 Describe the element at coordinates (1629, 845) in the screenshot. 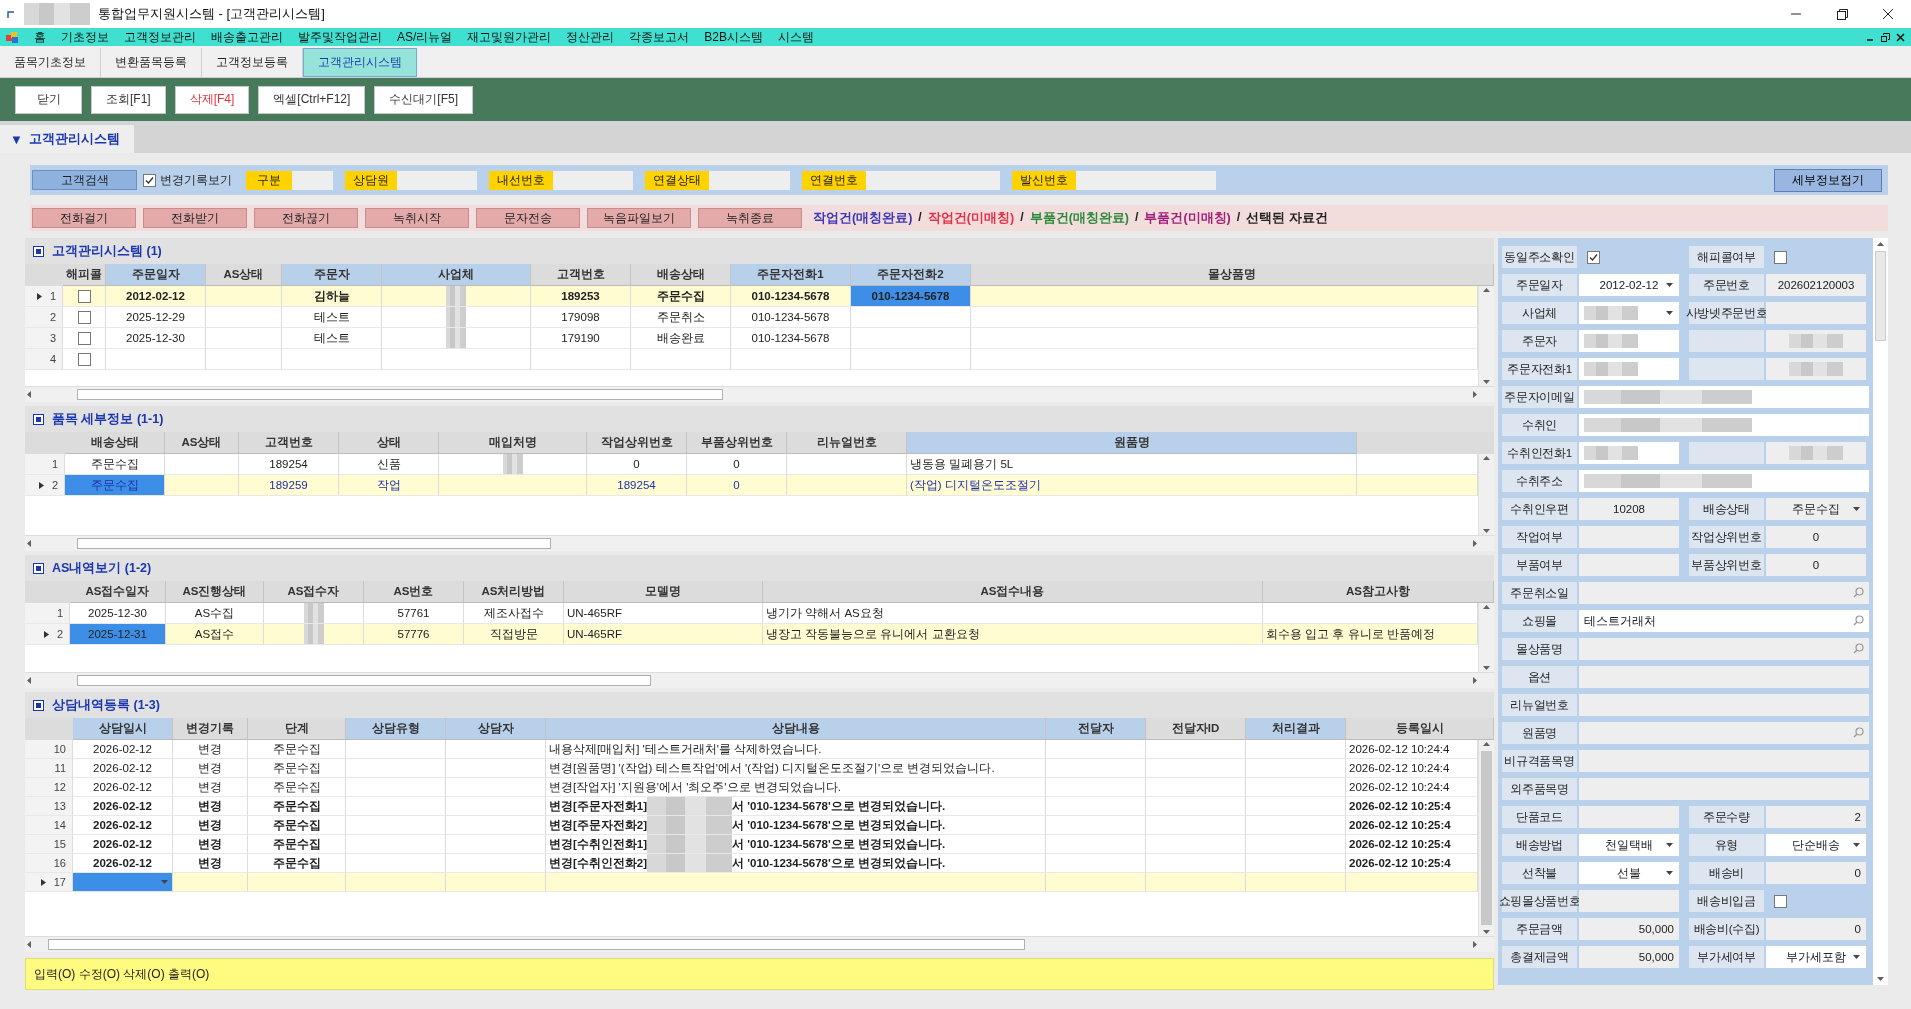

I see `dropdown-field: 천일택배` at that location.